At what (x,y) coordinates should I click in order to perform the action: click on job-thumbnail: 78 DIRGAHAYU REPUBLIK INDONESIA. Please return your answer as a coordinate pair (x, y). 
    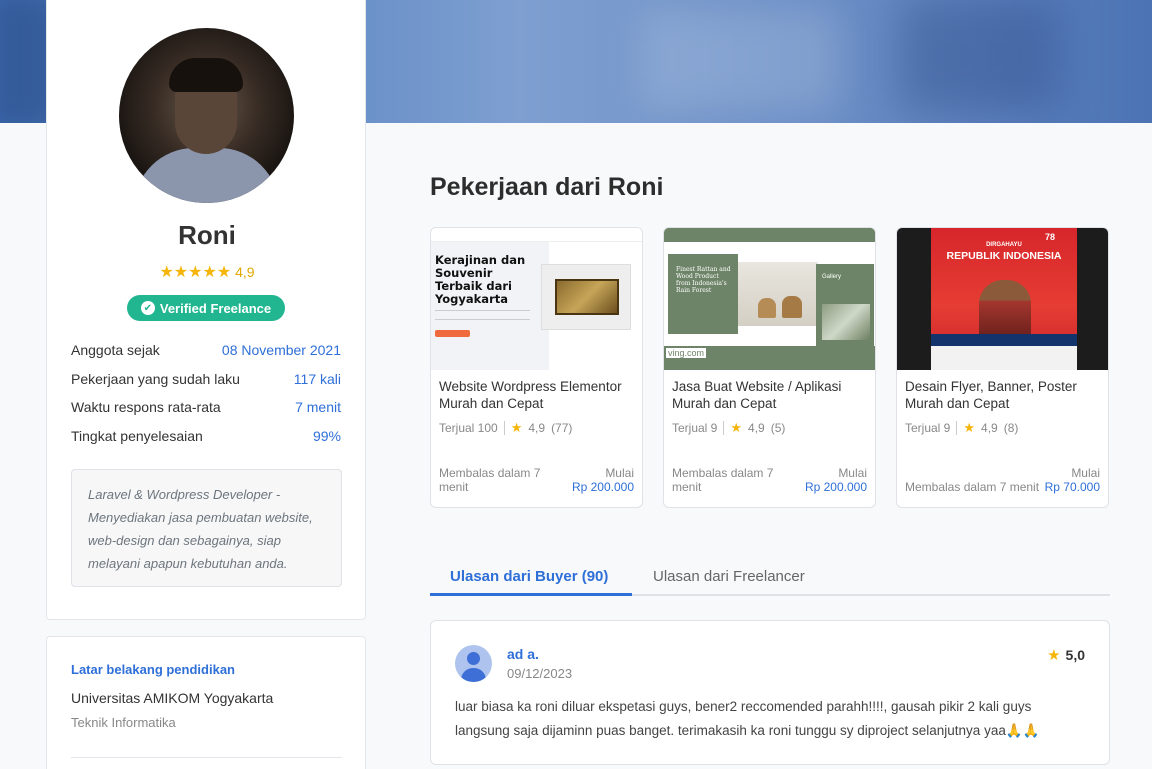
    Looking at the image, I should click on (1002, 299).